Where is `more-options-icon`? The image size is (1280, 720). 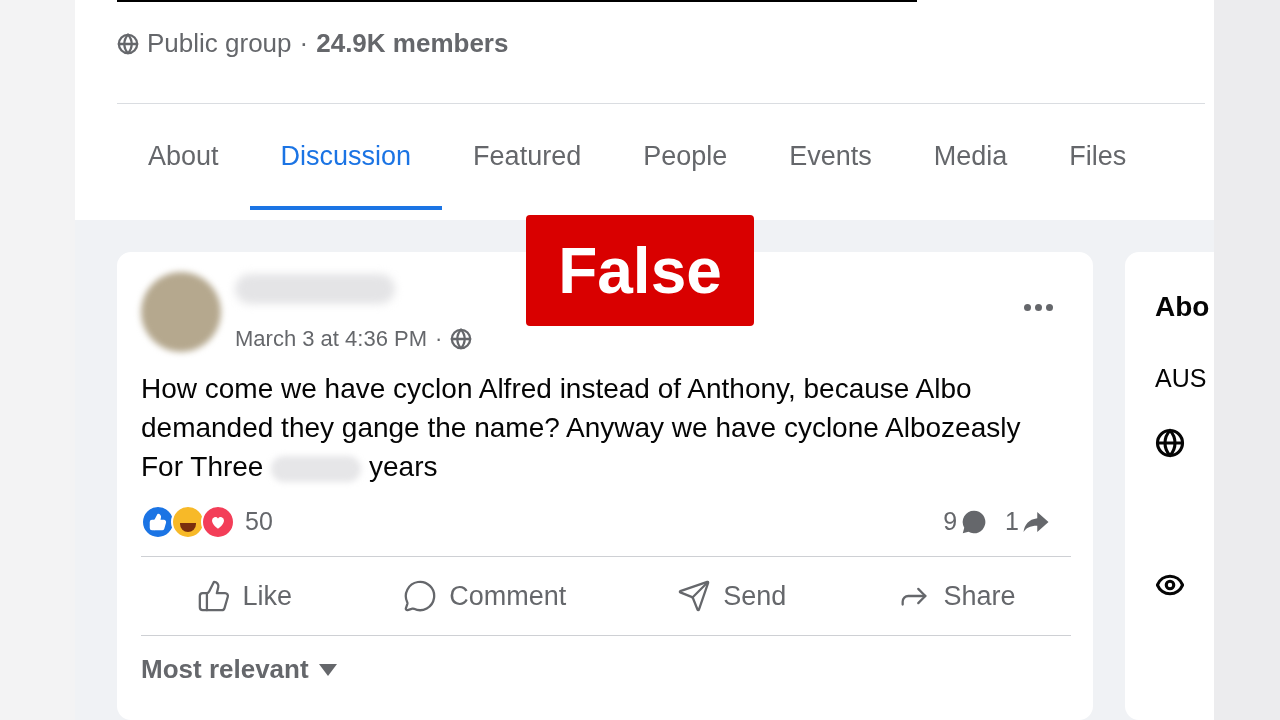
more-options-icon is located at coordinates (1038, 307).